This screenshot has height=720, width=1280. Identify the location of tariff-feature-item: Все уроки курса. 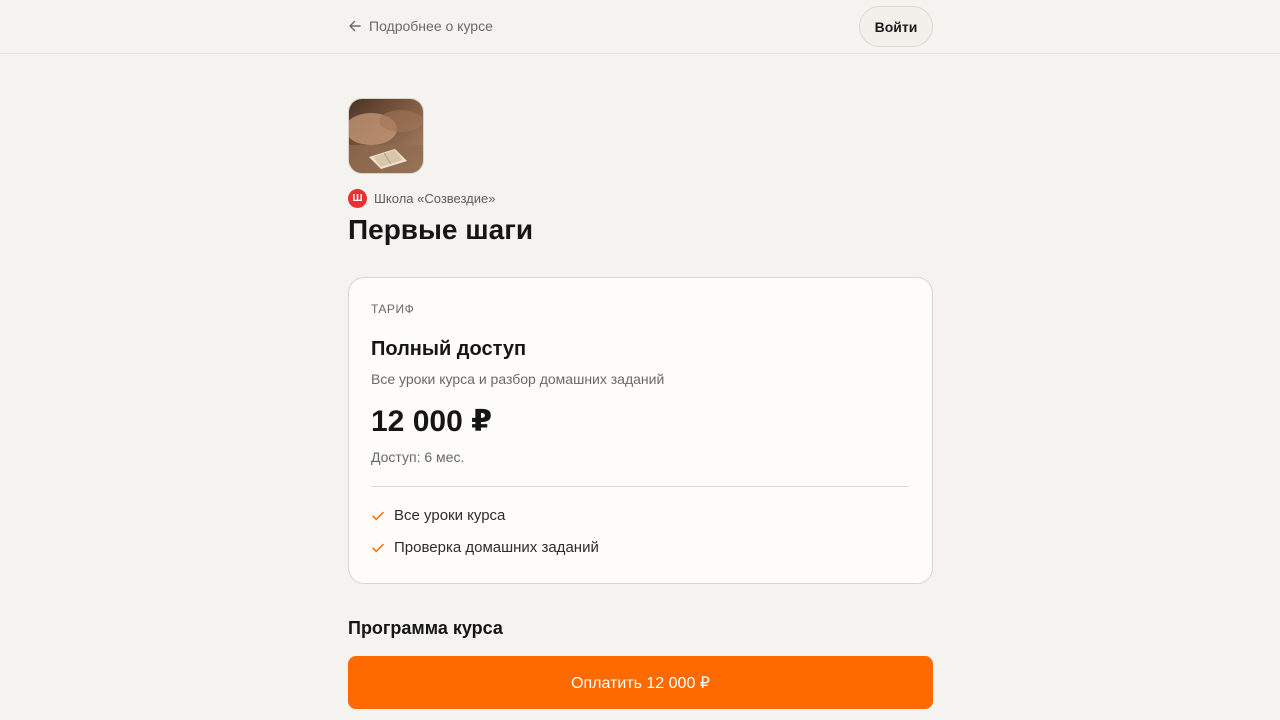
(438, 515).